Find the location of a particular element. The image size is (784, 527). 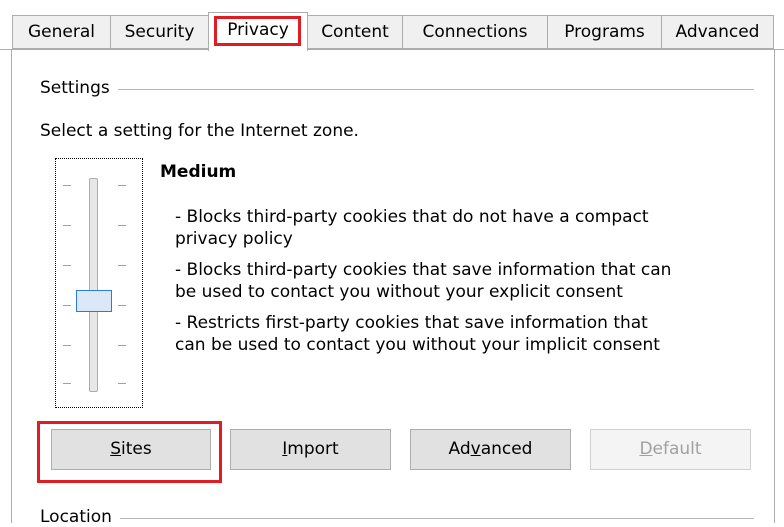

settings-group-line is located at coordinates (397, 89).